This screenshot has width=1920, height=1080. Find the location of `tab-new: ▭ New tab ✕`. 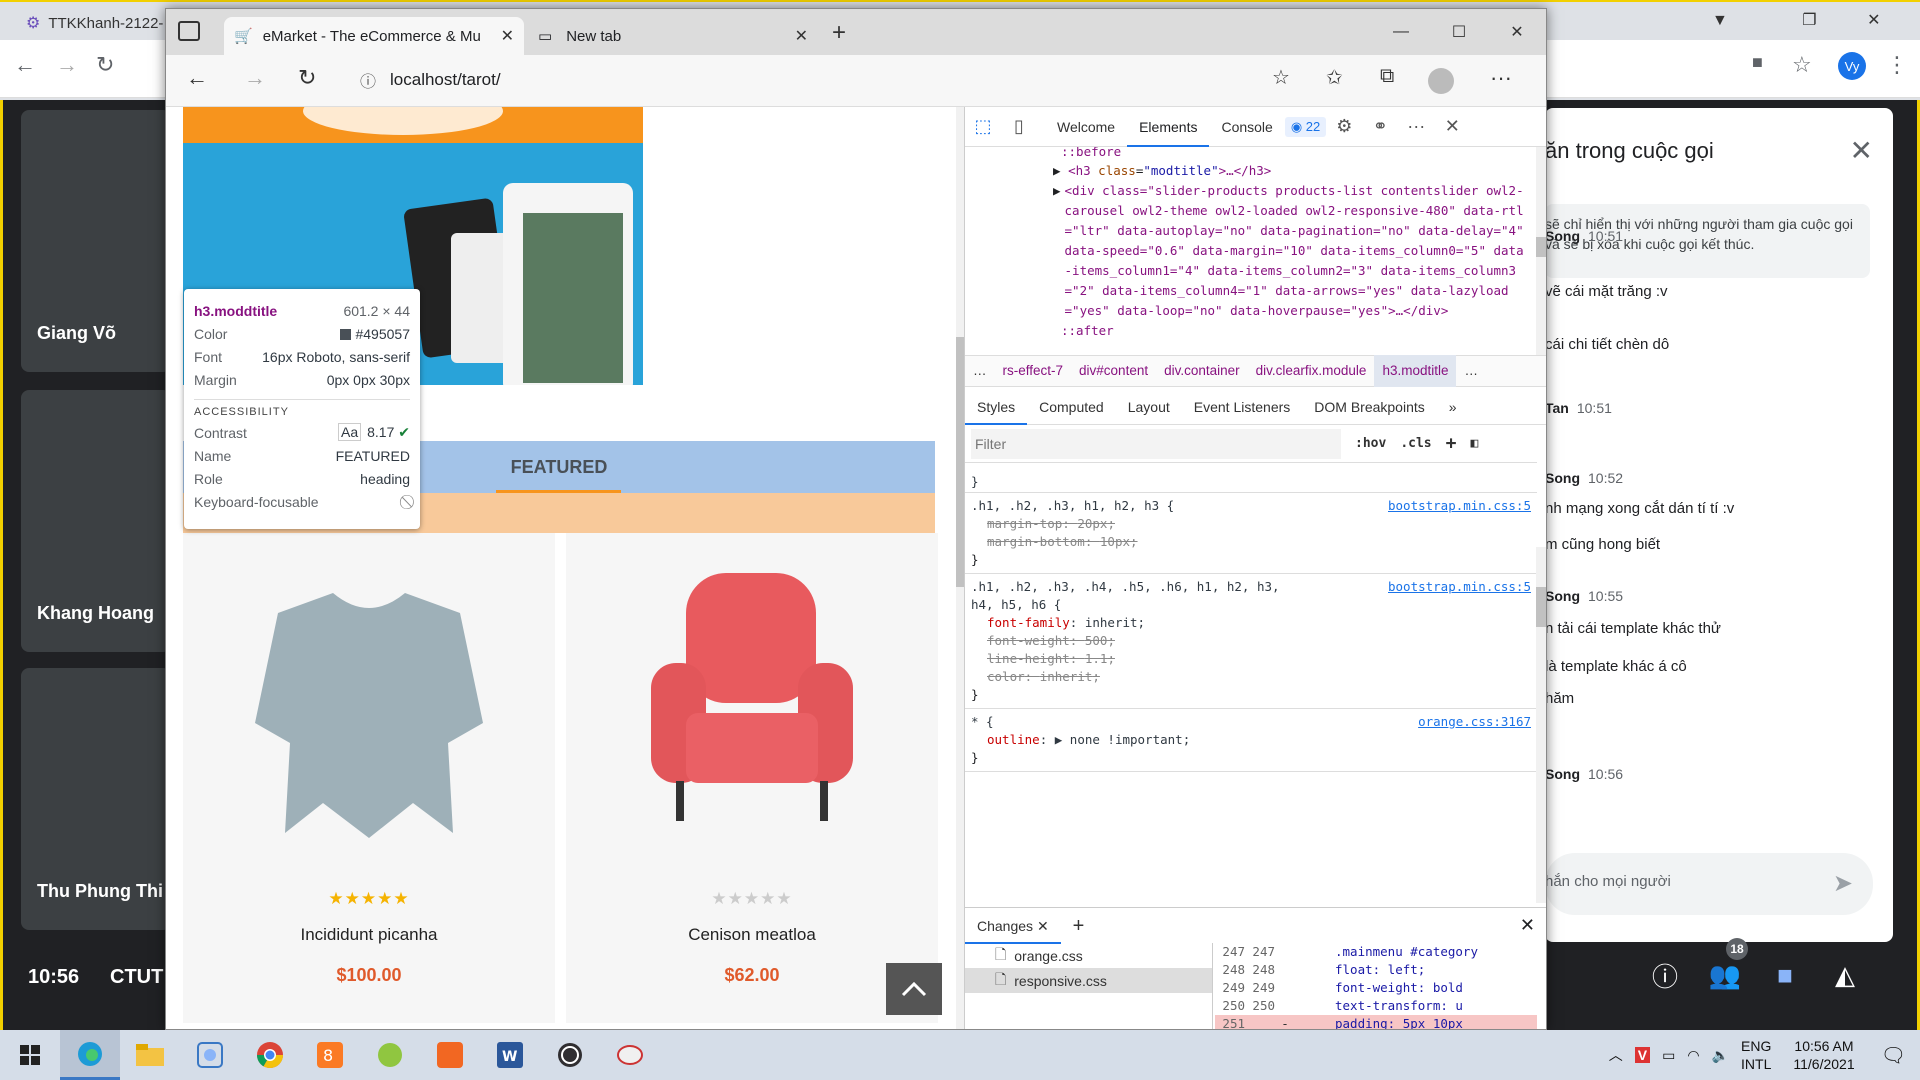

tab-new: ▭ New tab ✕ is located at coordinates (673, 36).